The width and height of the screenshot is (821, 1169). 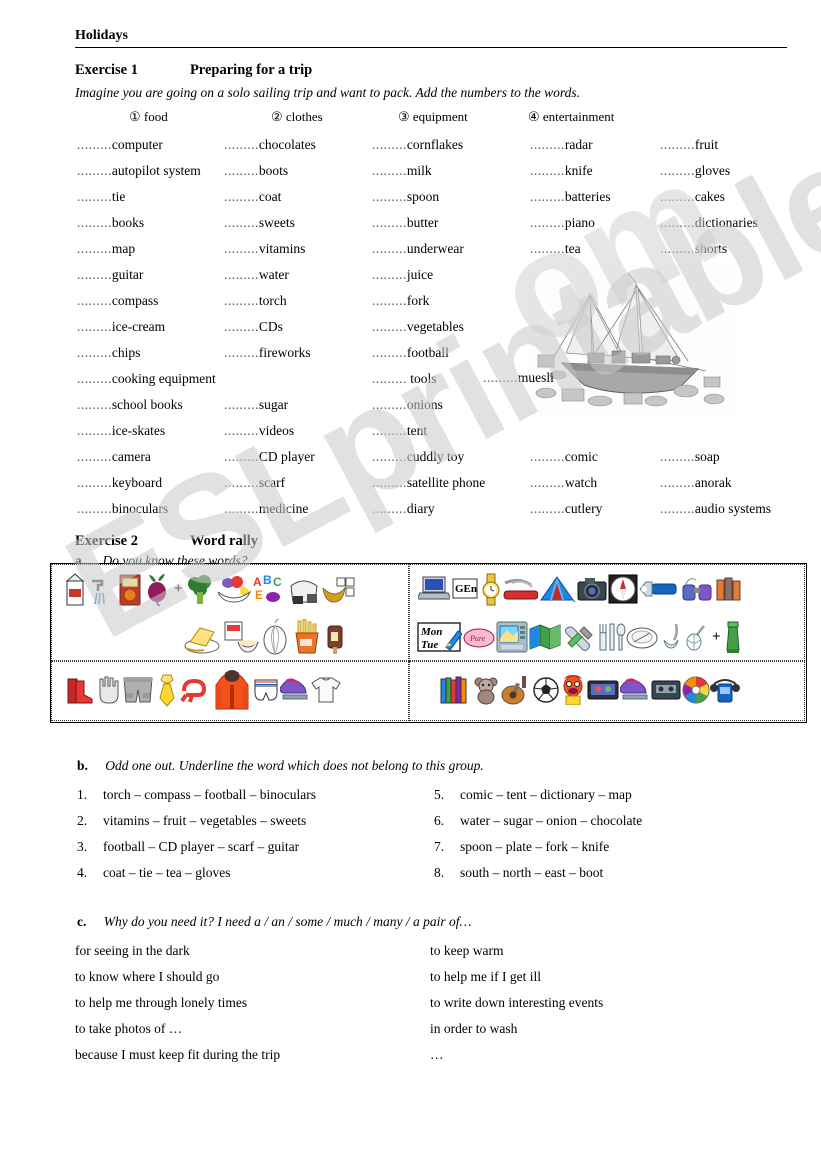 What do you see at coordinates (299, 197) in the screenshot?
I see `word-item: .........coat` at bounding box center [299, 197].